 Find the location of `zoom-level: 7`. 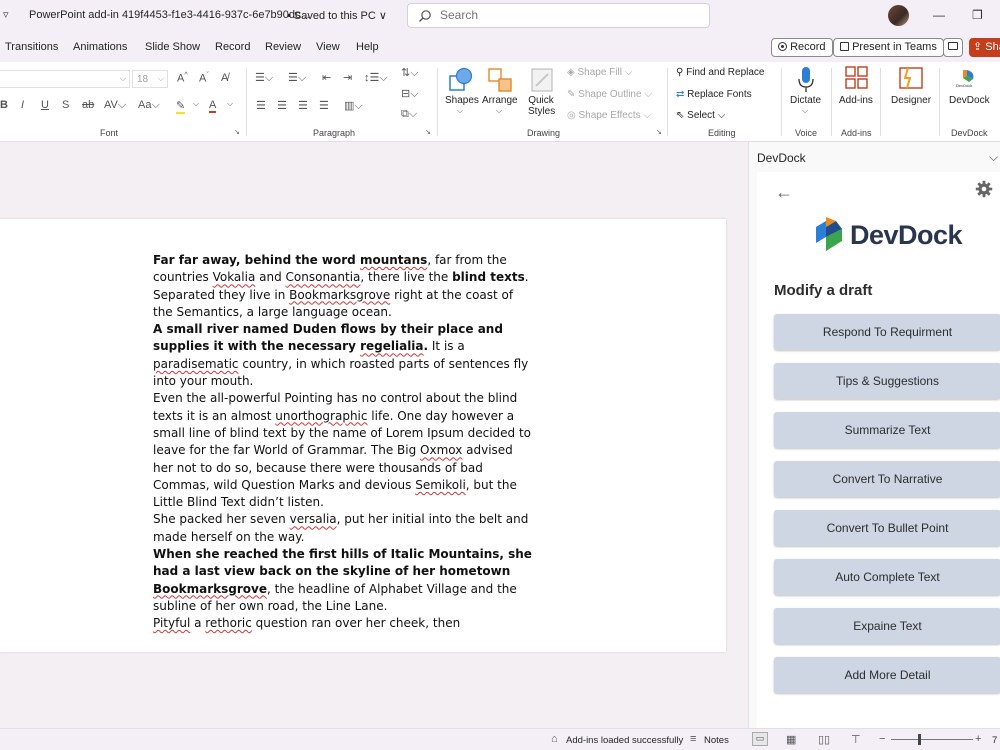

zoom-level: 7 is located at coordinates (994, 740).